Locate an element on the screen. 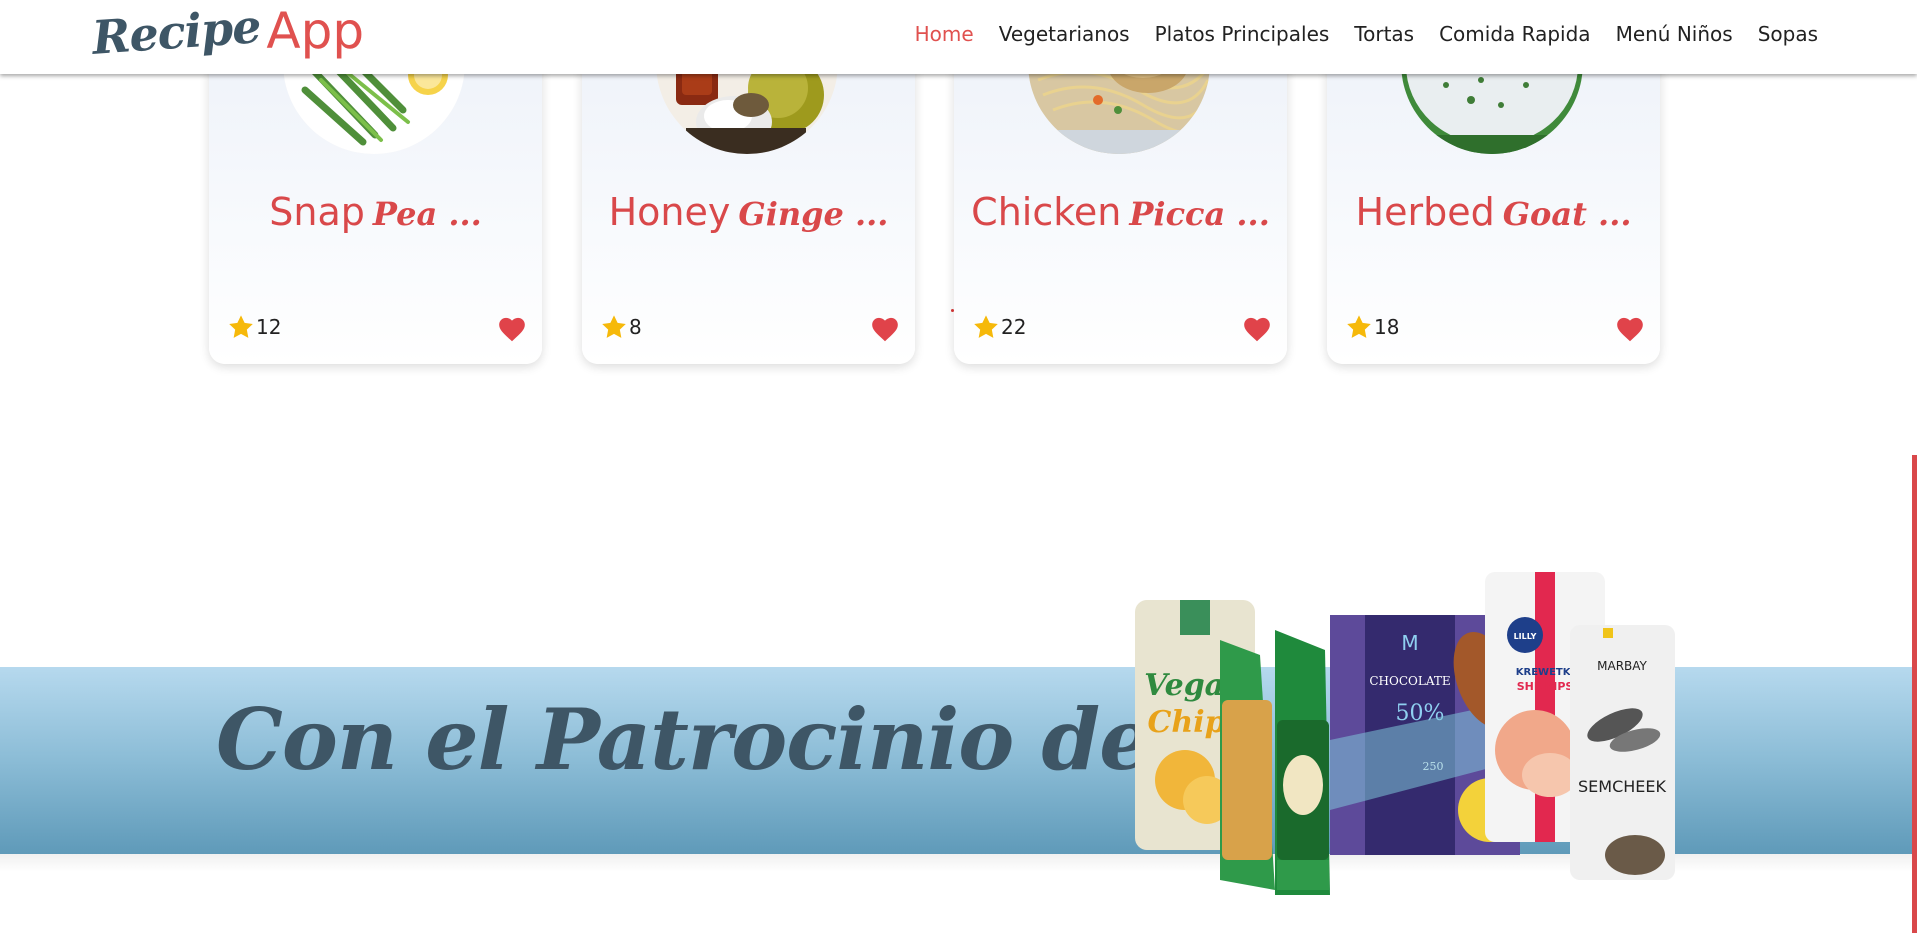 The height and width of the screenshot is (933, 1917). rating-count: 12 is located at coordinates (269, 327).